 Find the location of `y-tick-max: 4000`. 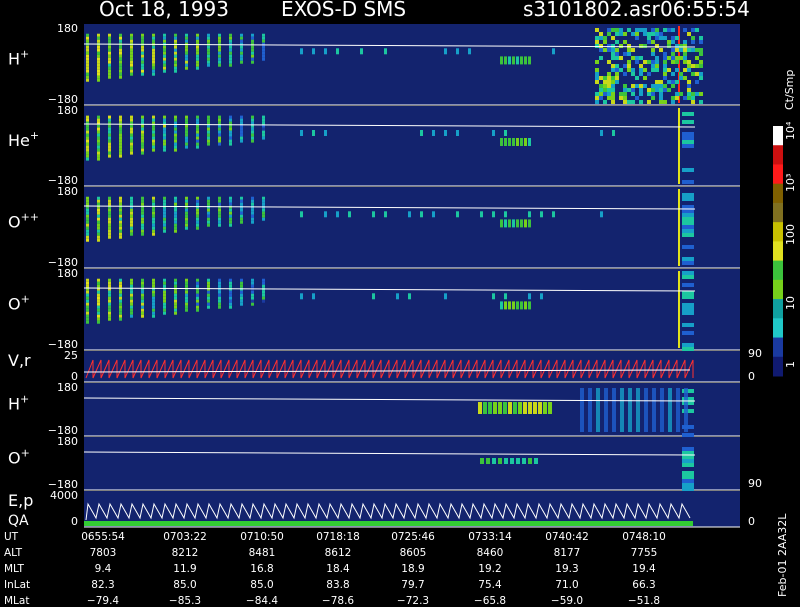

y-tick-max: 4000 is located at coordinates (64, 495).